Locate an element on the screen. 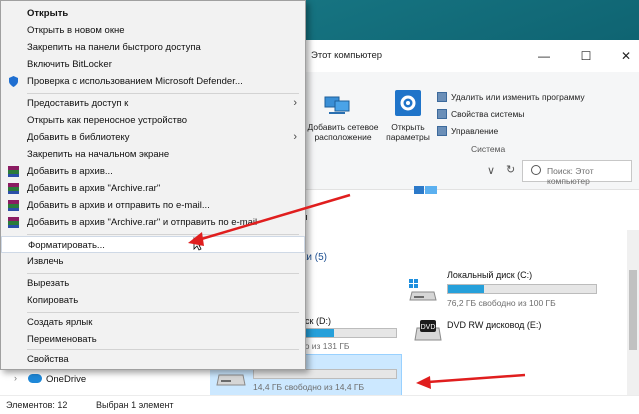 This screenshot has width=639, height=414. menu-eject: Извлечь is located at coordinates (153, 261).